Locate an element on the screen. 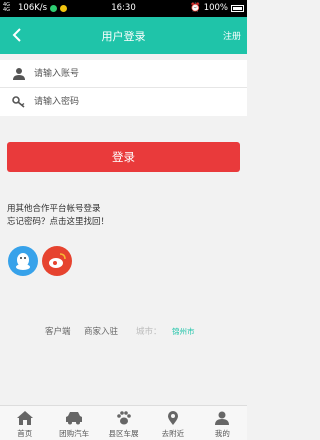 The image size is (320, 440). tab-nearby: 去附近 is located at coordinates (172, 423).